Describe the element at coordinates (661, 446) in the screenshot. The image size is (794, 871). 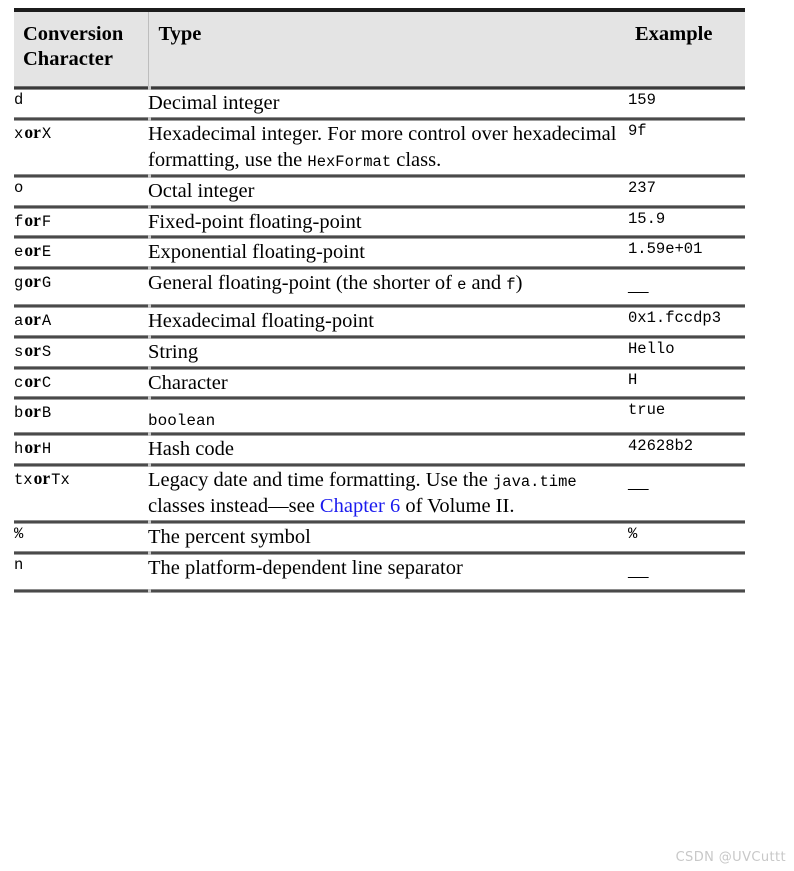
I see `example-value: 42628b2` at that location.